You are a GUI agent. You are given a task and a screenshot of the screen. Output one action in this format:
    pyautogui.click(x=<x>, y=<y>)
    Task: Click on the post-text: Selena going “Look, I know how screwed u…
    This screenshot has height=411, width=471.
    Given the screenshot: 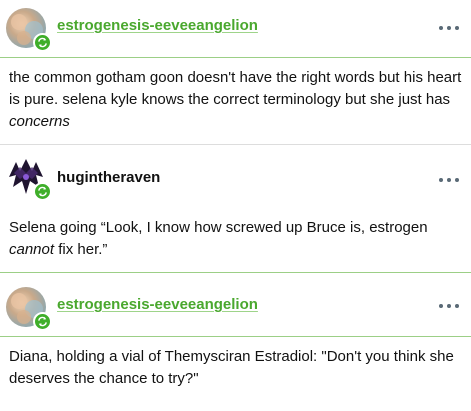 What is the action you would take?
    pyautogui.click(x=218, y=238)
    